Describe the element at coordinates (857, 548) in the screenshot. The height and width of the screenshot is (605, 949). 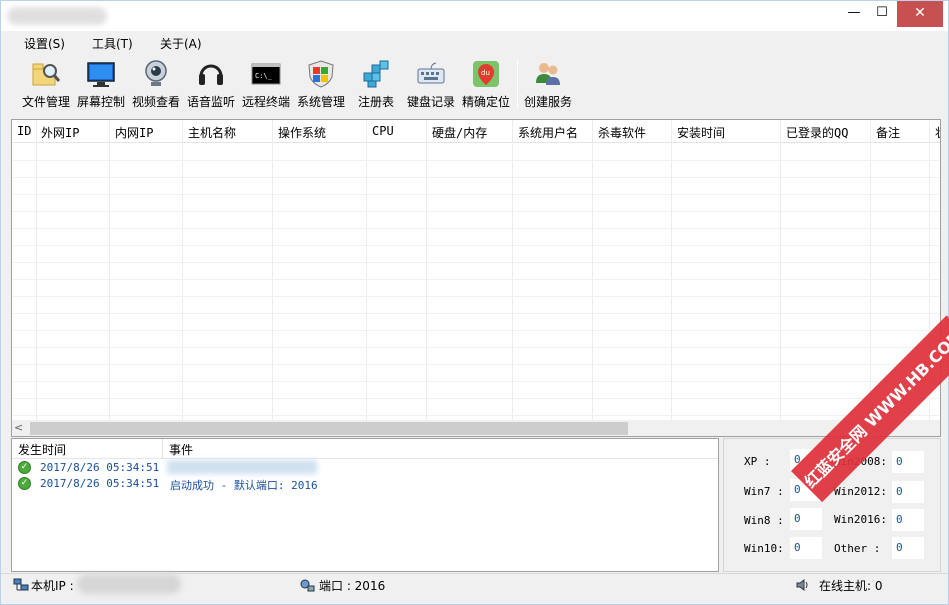
I see `stat-other-label: Other :` at that location.